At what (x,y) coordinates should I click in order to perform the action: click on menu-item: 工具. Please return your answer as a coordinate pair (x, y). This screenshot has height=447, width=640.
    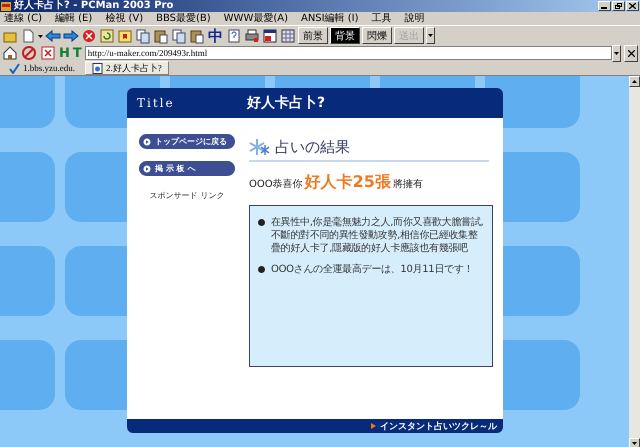
    Looking at the image, I should click on (382, 18).